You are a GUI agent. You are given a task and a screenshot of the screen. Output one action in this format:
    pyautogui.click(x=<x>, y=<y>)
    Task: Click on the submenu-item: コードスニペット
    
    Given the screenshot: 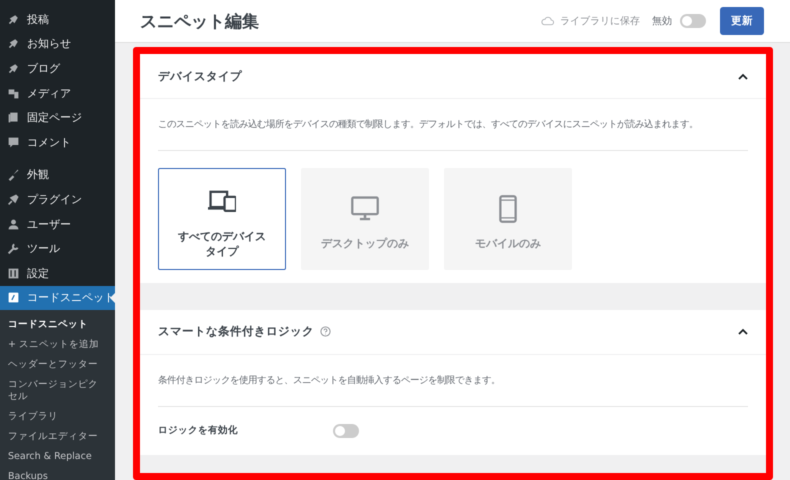 What is the action you would take?
    pyautogui.click(x=57, y=326)
    